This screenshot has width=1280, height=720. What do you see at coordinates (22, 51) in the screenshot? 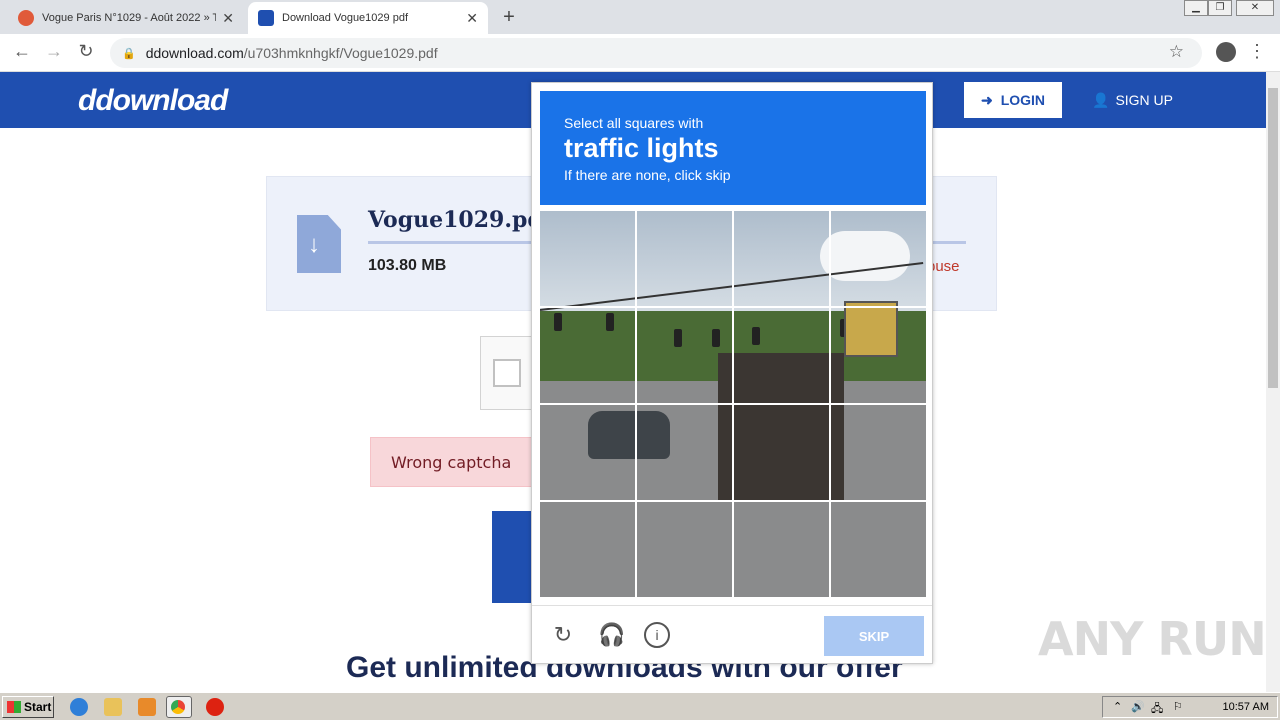
I see `back-arrow-icon: ←` at bounding box center [22, 51].